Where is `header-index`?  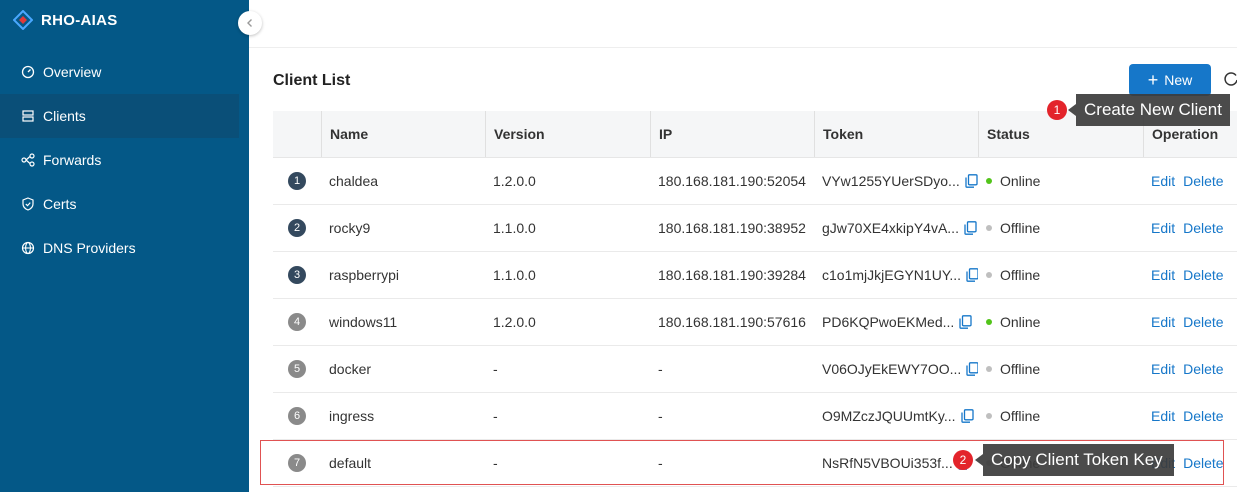 header-index is located at coordinates (297, 134).